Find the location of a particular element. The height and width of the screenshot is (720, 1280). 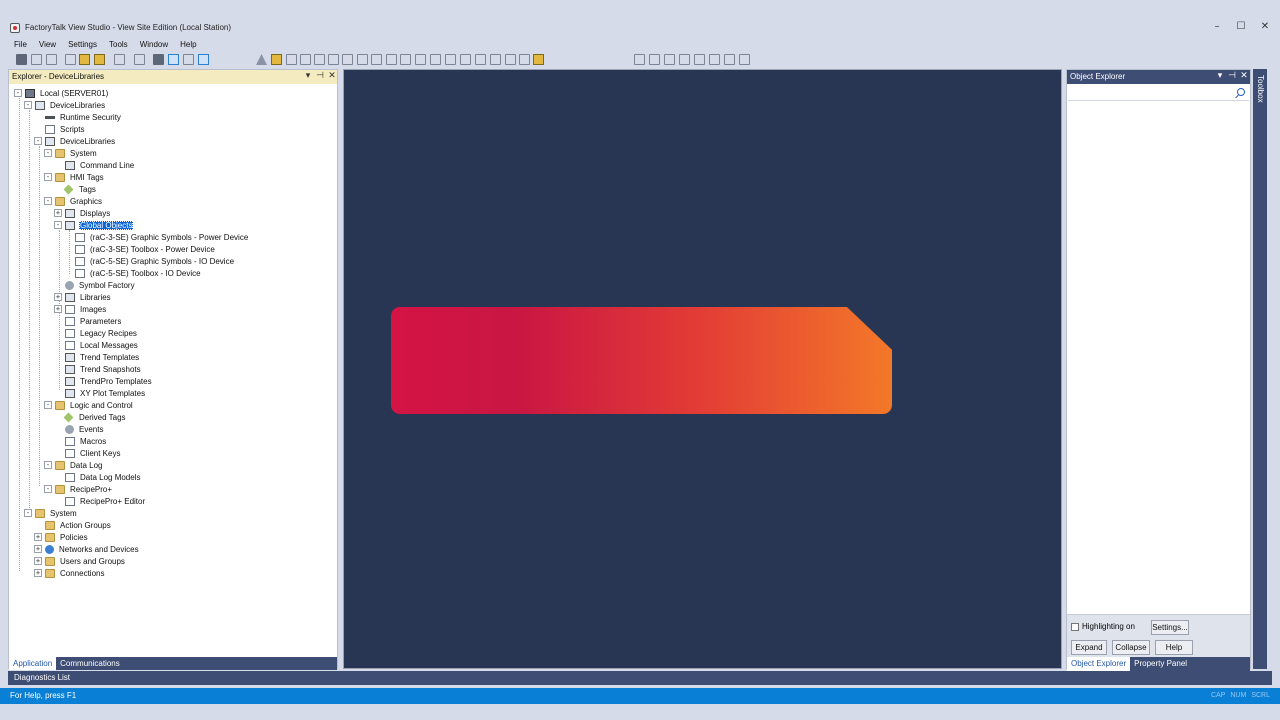

menu-window: Window is located at coordinates (154, 45).